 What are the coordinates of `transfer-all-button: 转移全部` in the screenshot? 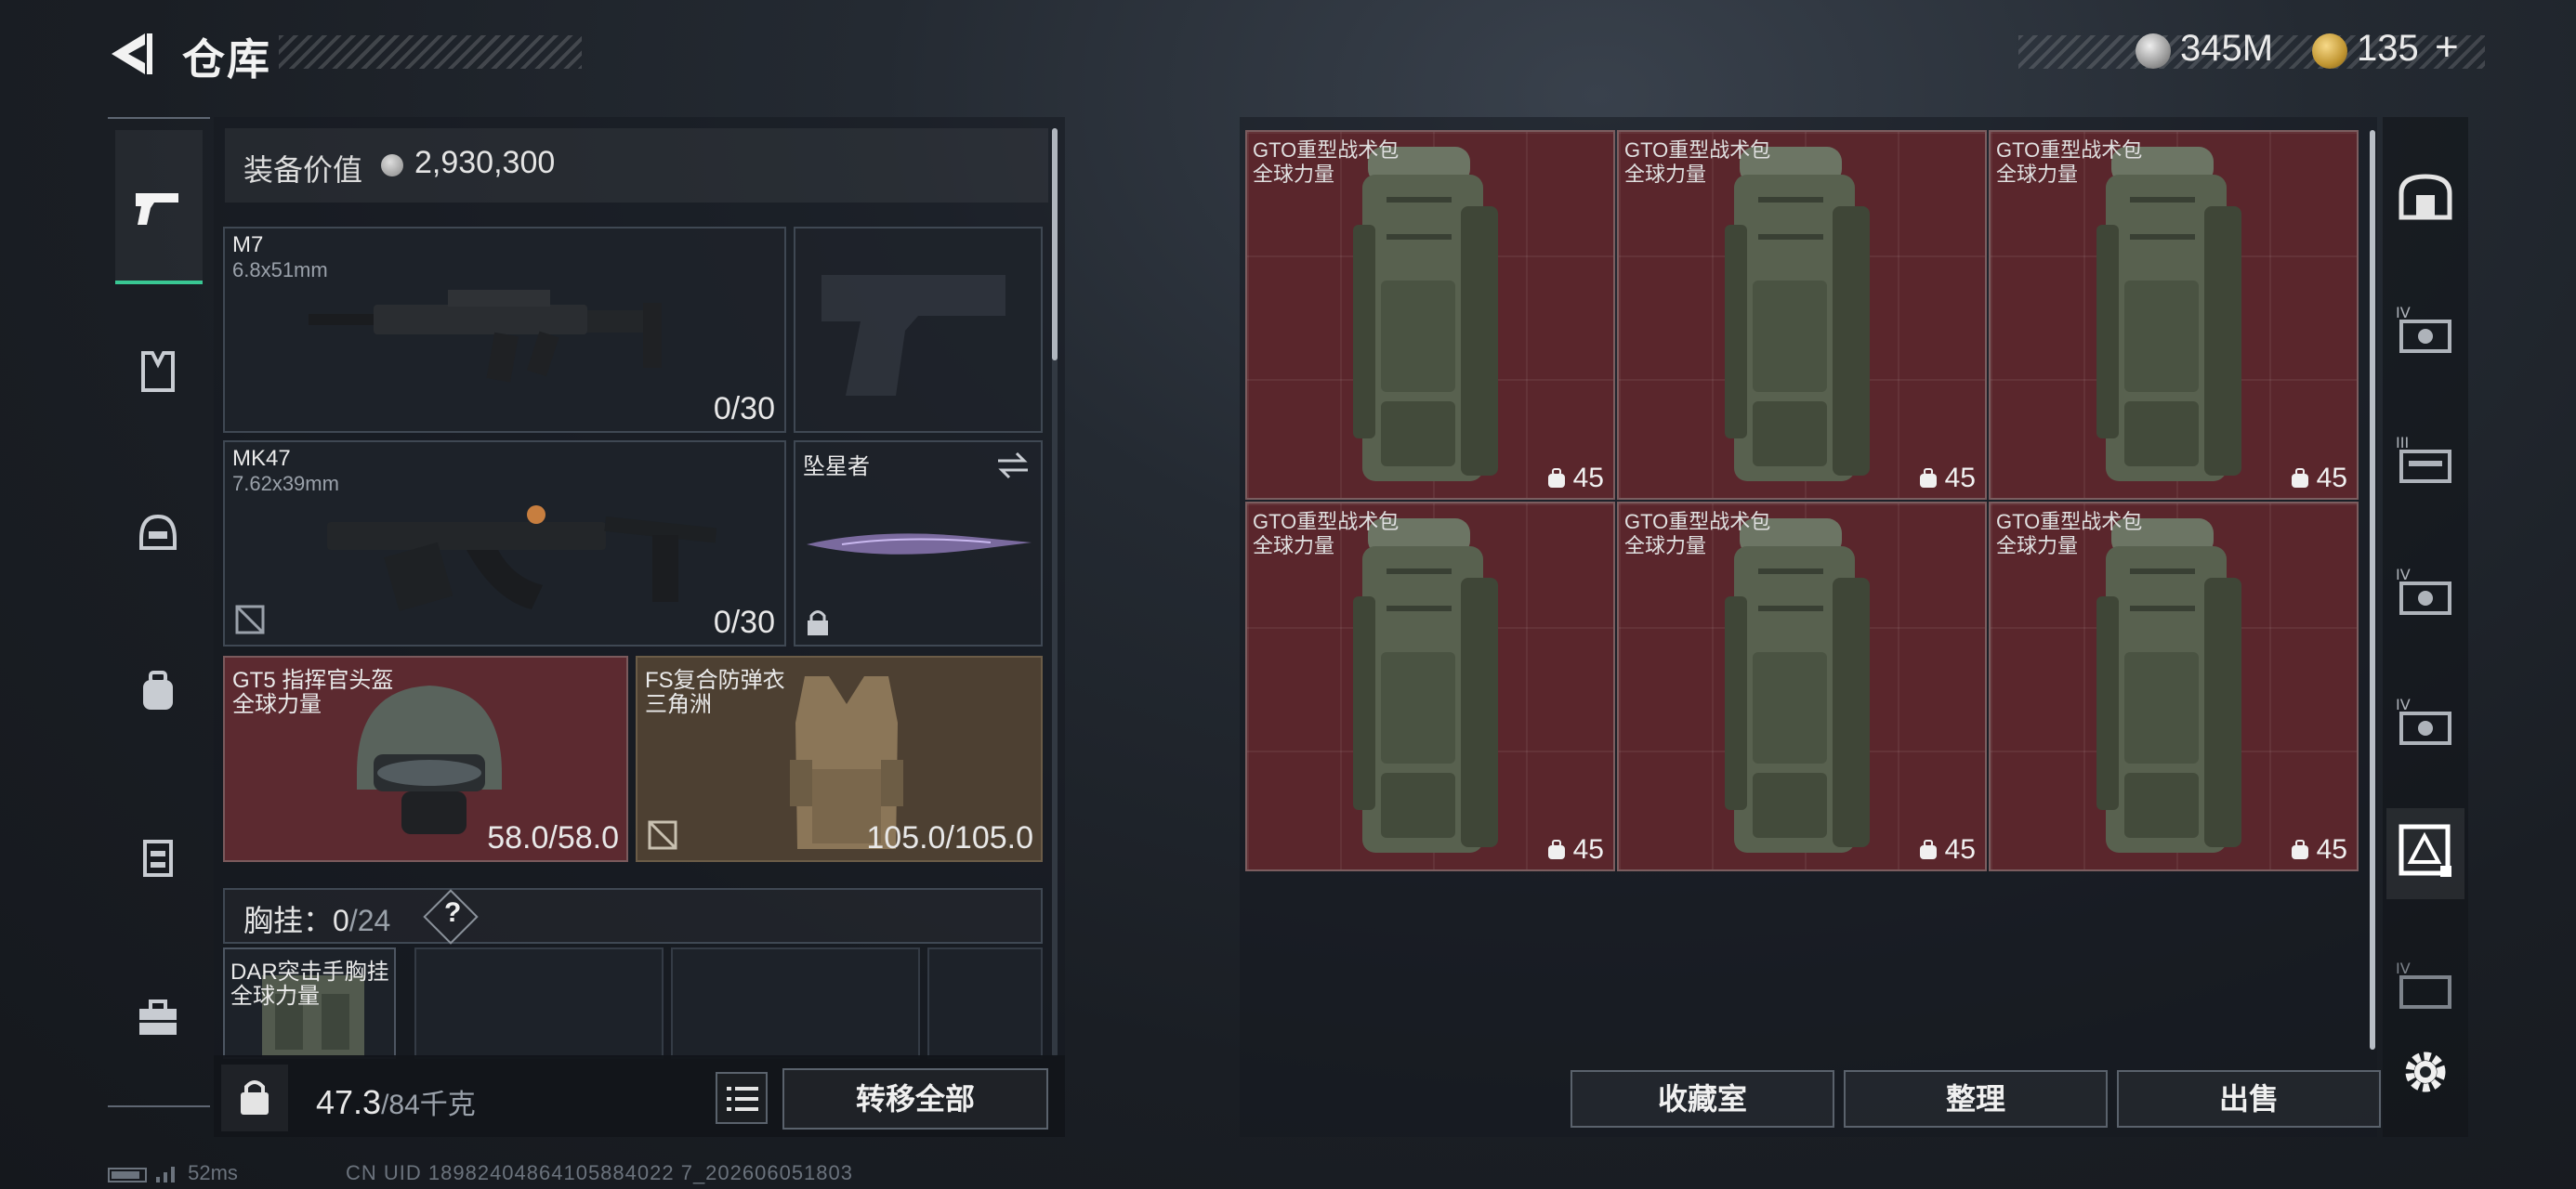 It's located at (915, 1099).